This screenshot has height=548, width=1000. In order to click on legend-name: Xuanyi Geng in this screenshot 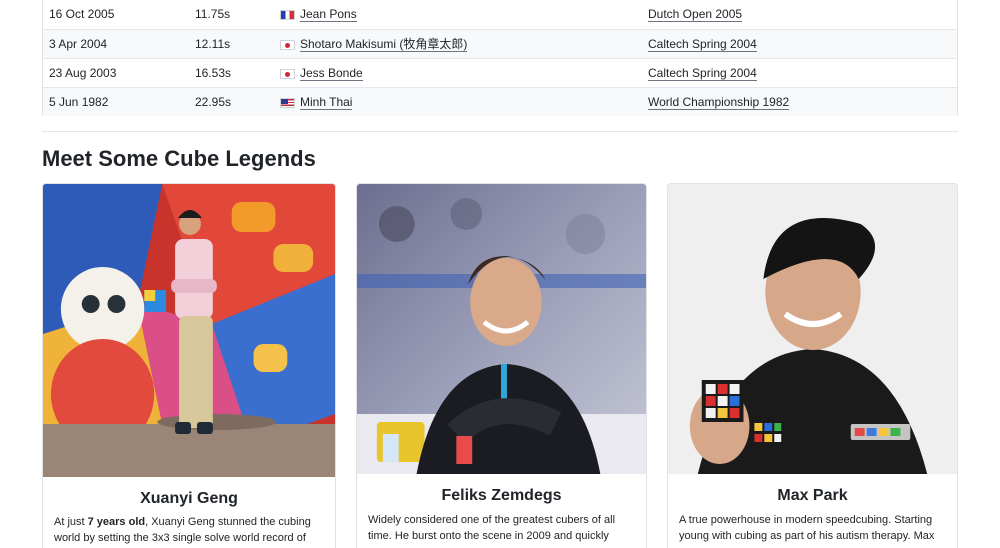, I will do `click(189, 498)`.